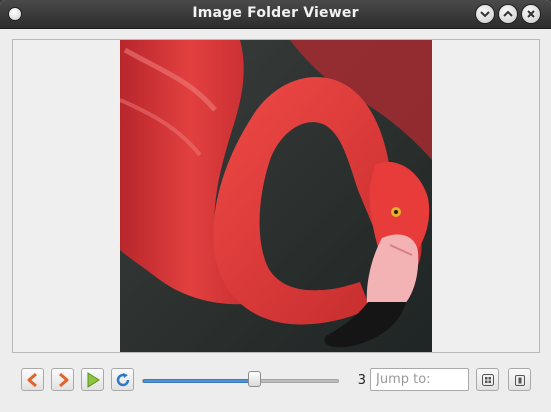 This screenshot has height=412, width=551. I want to click on play-button, so click(92, 379).